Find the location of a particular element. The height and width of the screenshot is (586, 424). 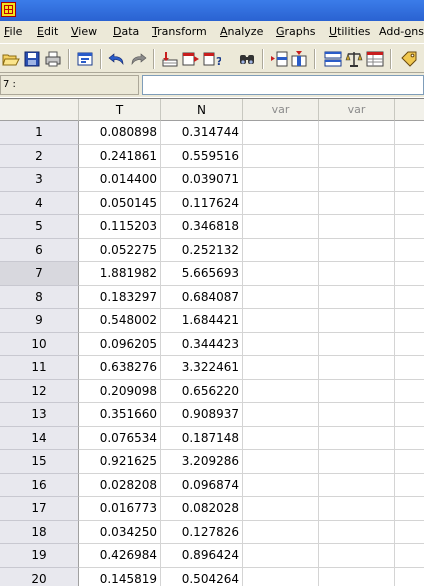

cell-n: 0.344423 is located at coordinates (202, 344).